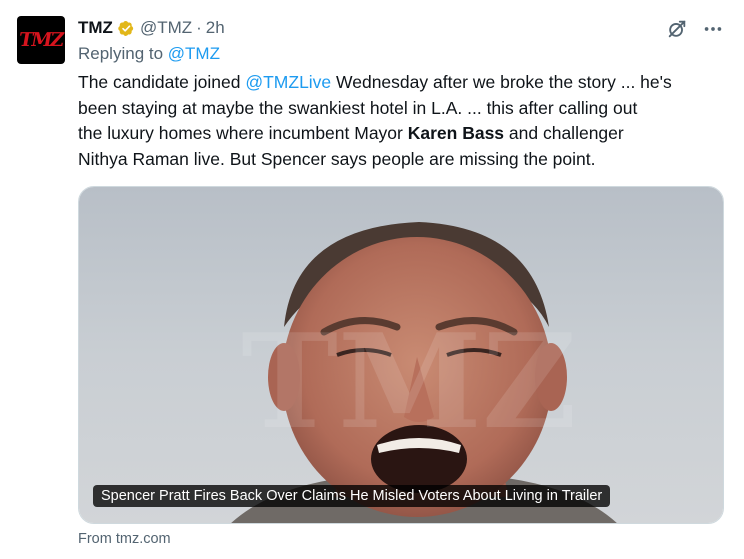  What do you see at coordinates (215, 28) in the screenshot?
I see `timestamp: 2h` at bounding box center [215, 28].